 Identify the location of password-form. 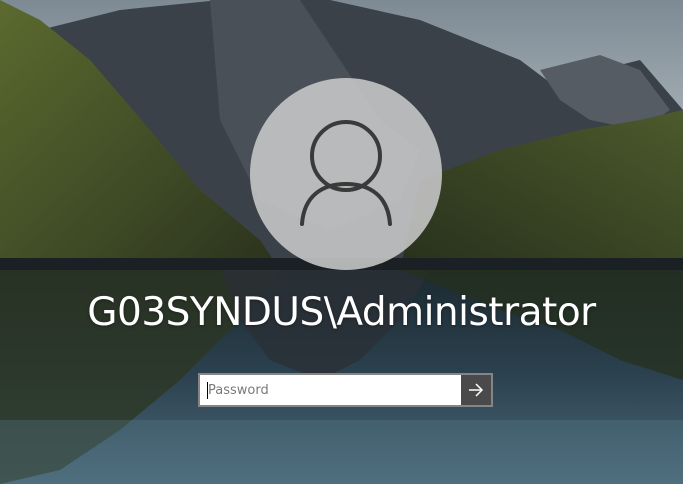
(345, 390).